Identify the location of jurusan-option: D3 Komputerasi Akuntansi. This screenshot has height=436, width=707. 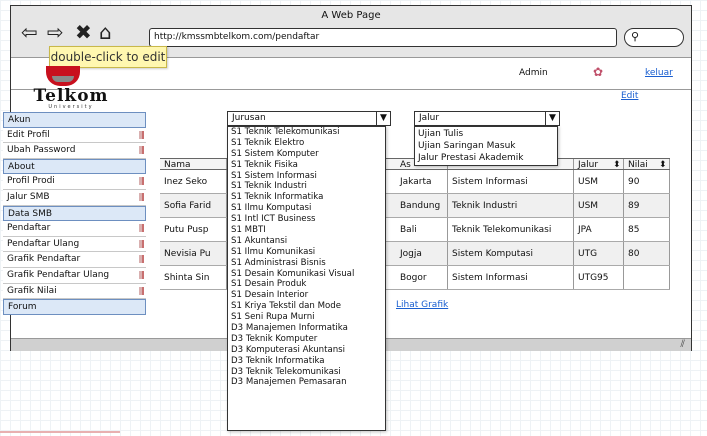
(308, 350).